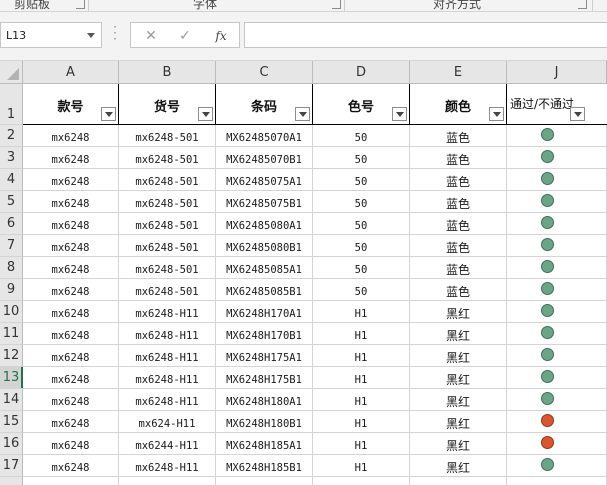 The height and width of the screenshot is (485, 607). Describe the element at coordinates (557, 334) in the screenshot. I see `cell-j11` at that location.